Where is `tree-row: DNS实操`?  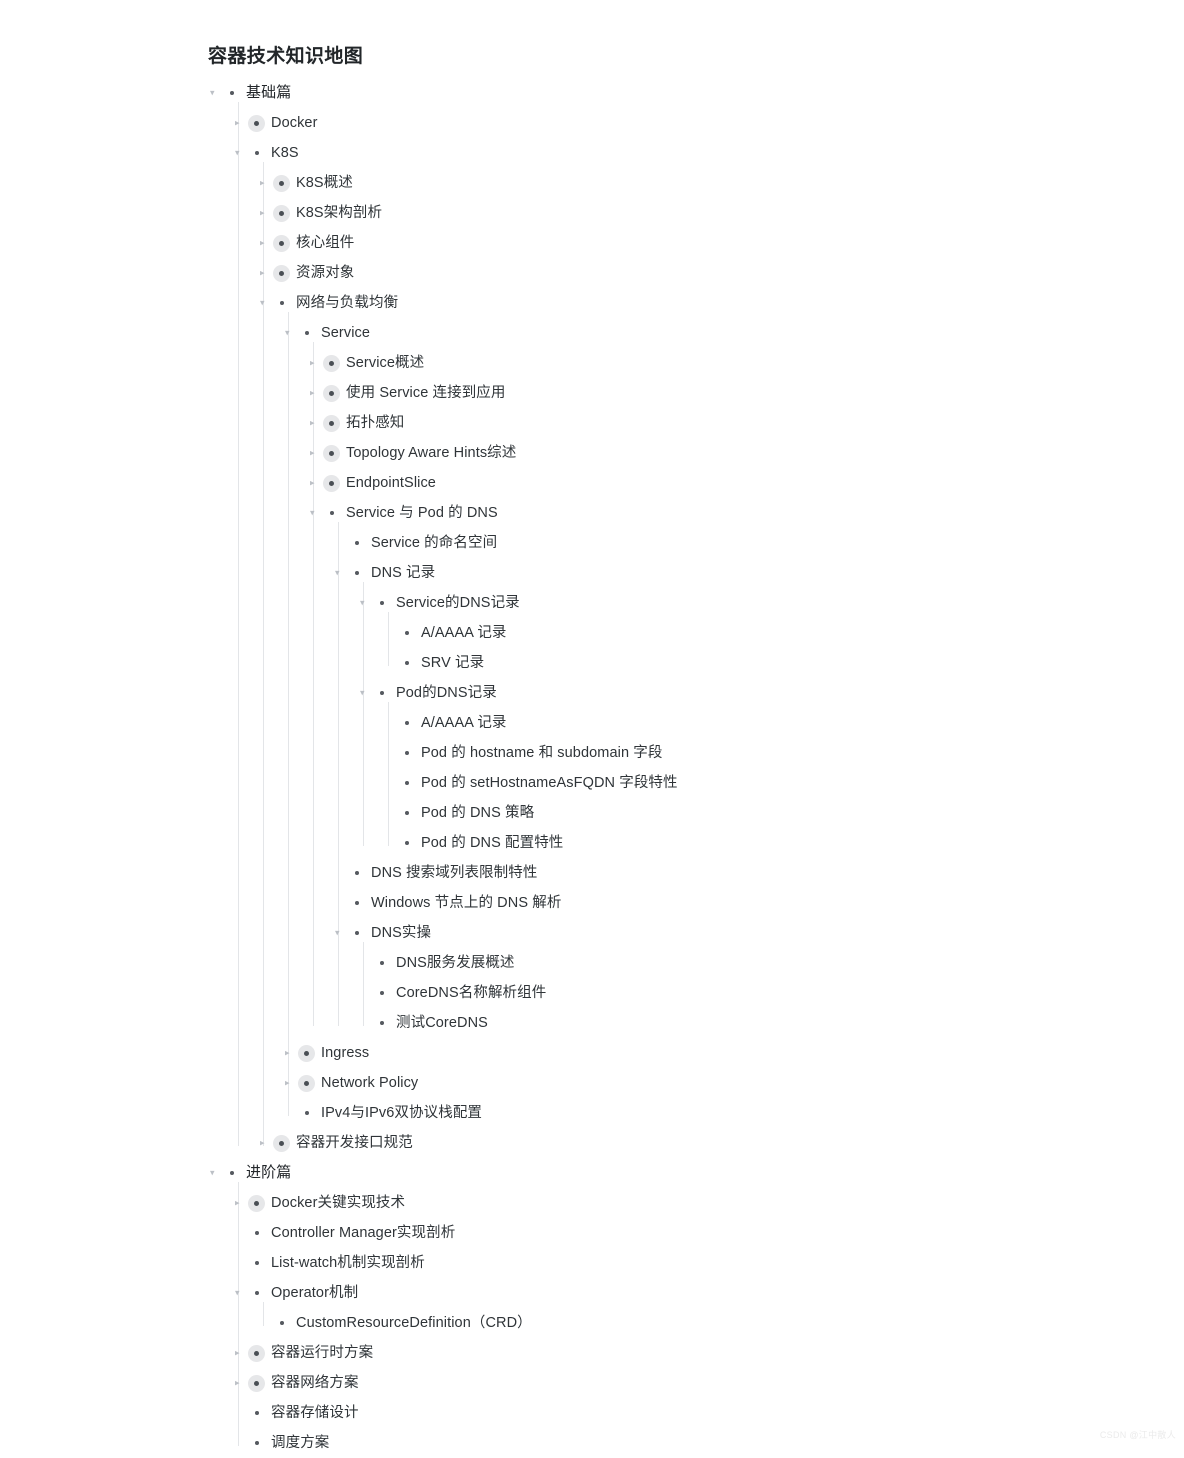 tree-row: DNS实操 is located at coordinates (735, 933).